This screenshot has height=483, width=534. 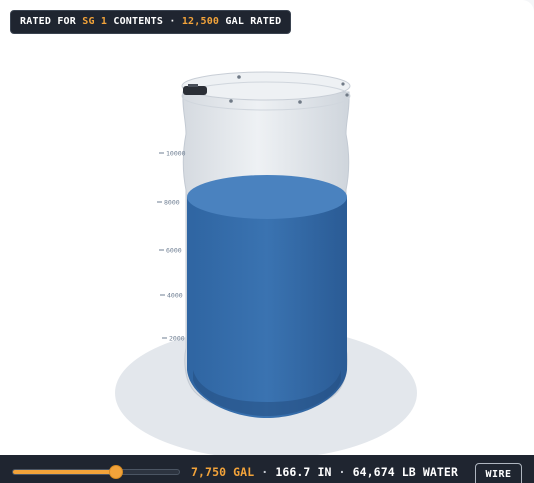 I want to click on rating-gallons: 12,500, so click(x=200, y=21).